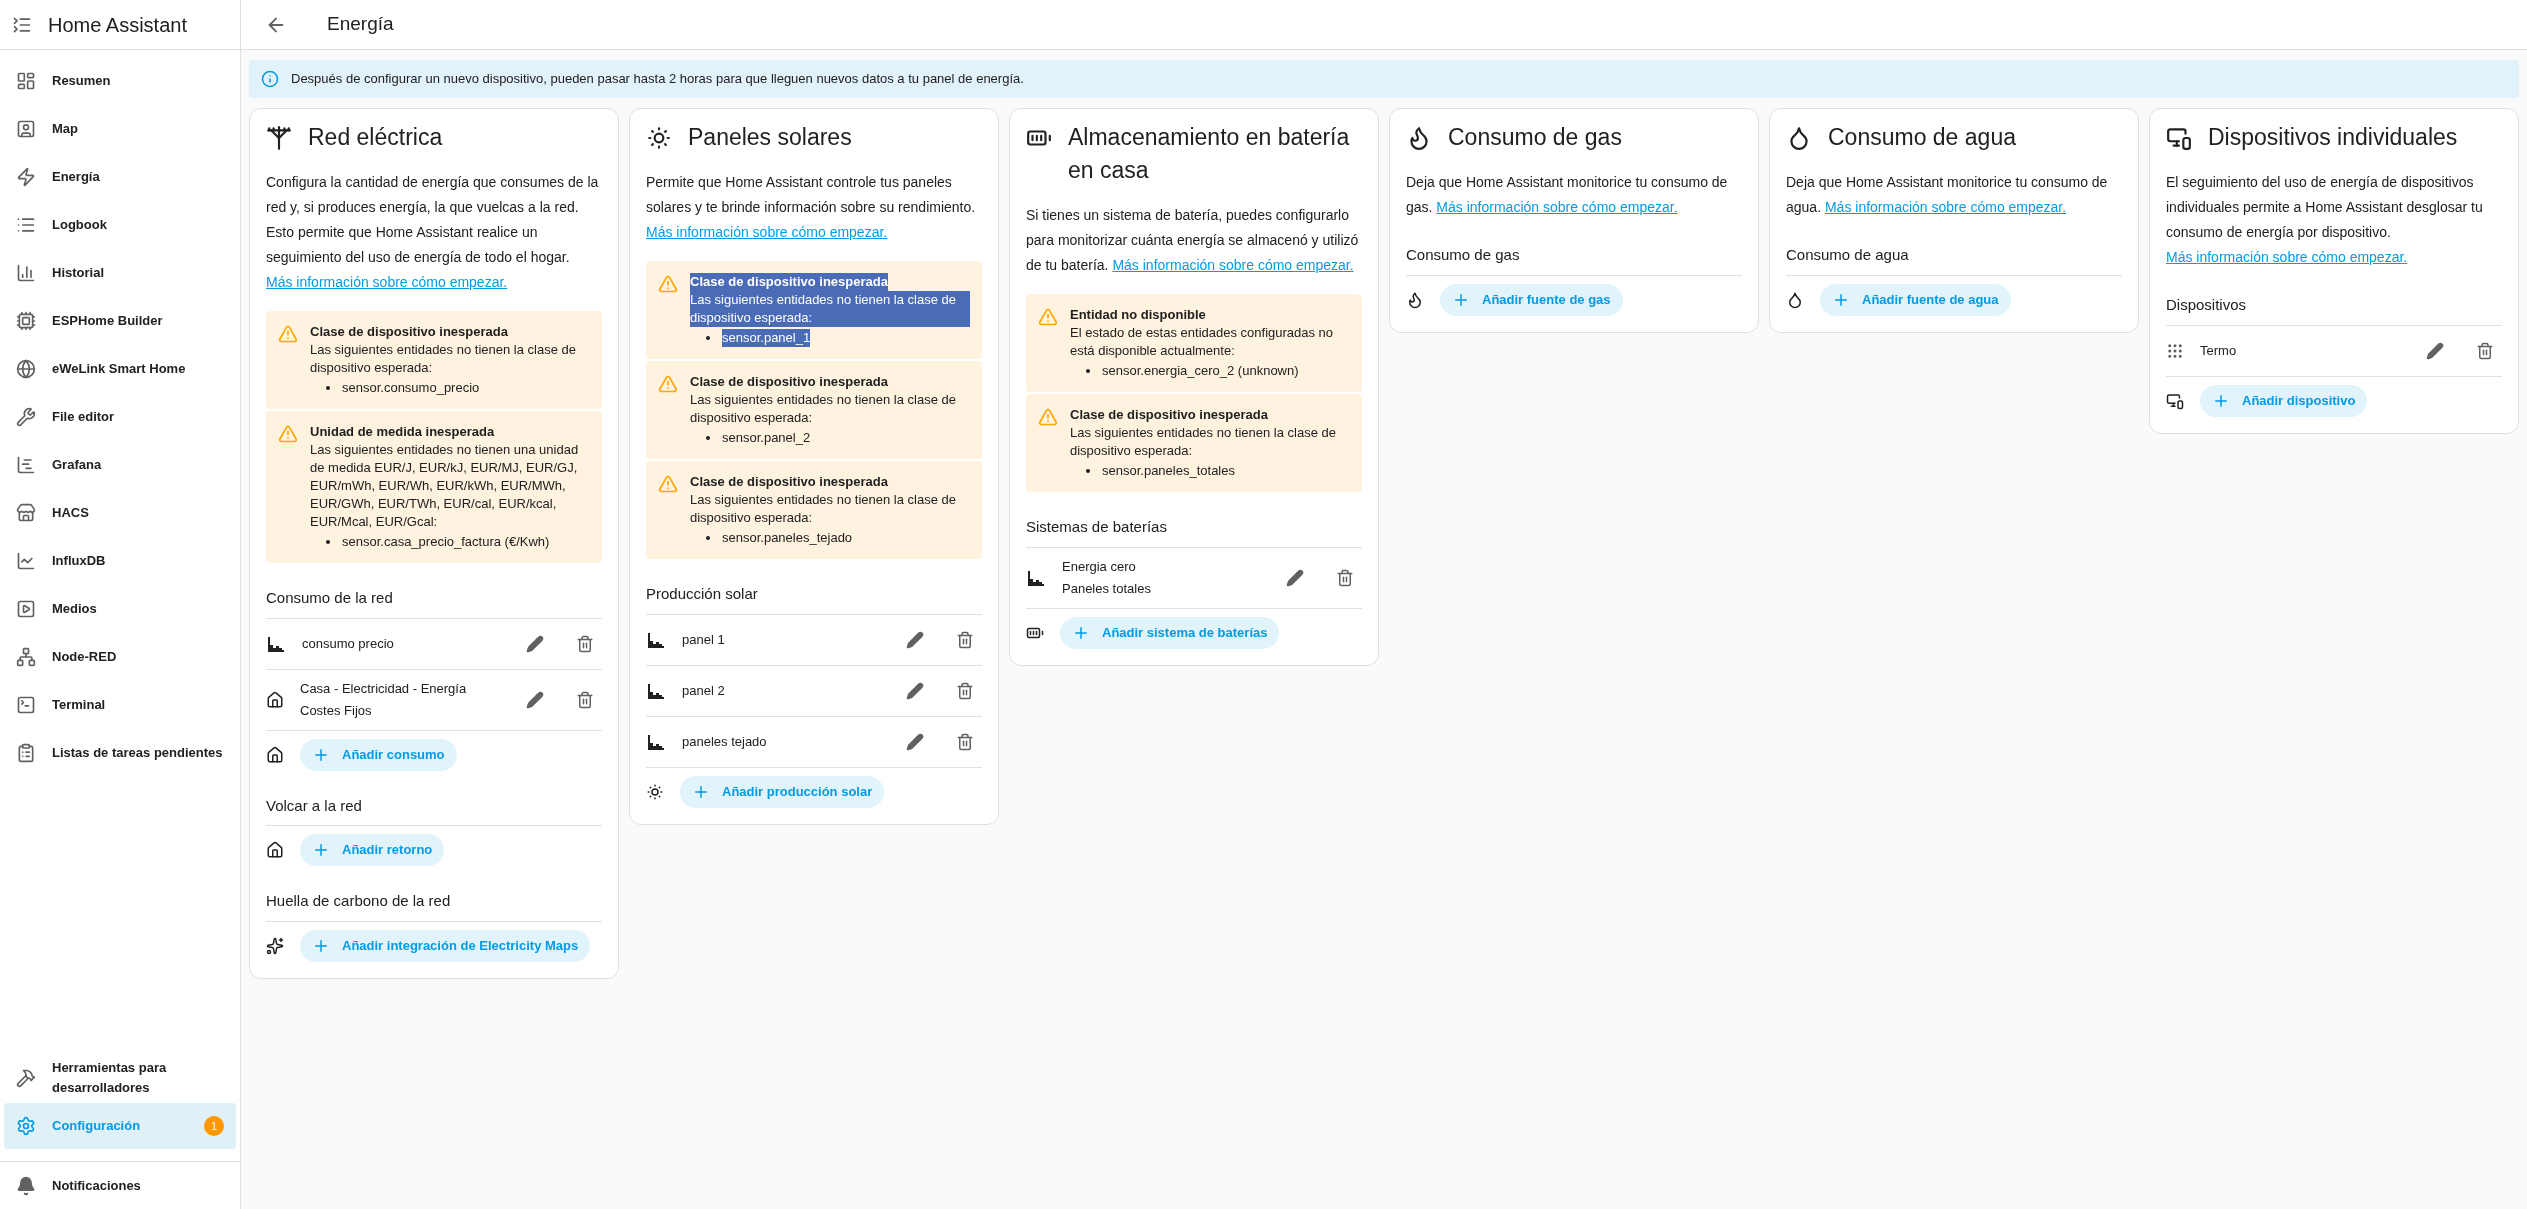  I want to click on sidebar-item: eWeLink Smart Home, so click(120, 369).